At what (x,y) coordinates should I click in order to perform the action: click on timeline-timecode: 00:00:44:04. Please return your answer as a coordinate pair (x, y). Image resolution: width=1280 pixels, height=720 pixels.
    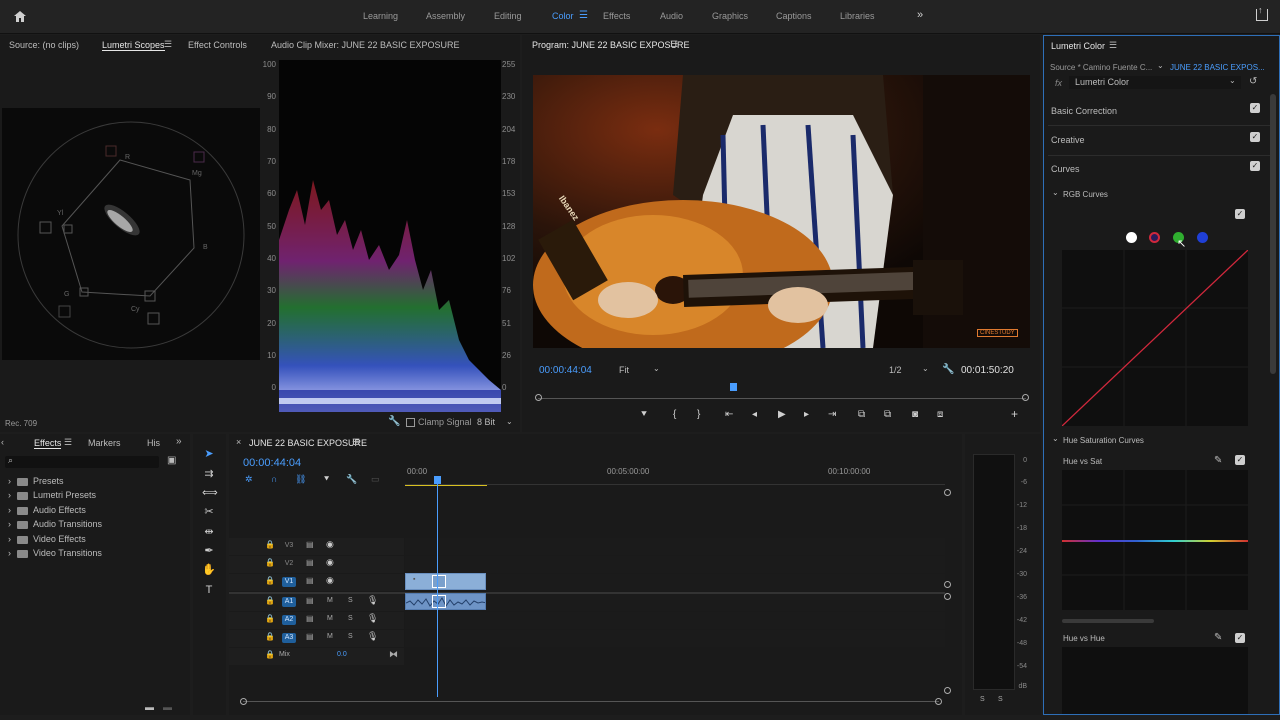
    Looking at the image, I should click on (272, 463).